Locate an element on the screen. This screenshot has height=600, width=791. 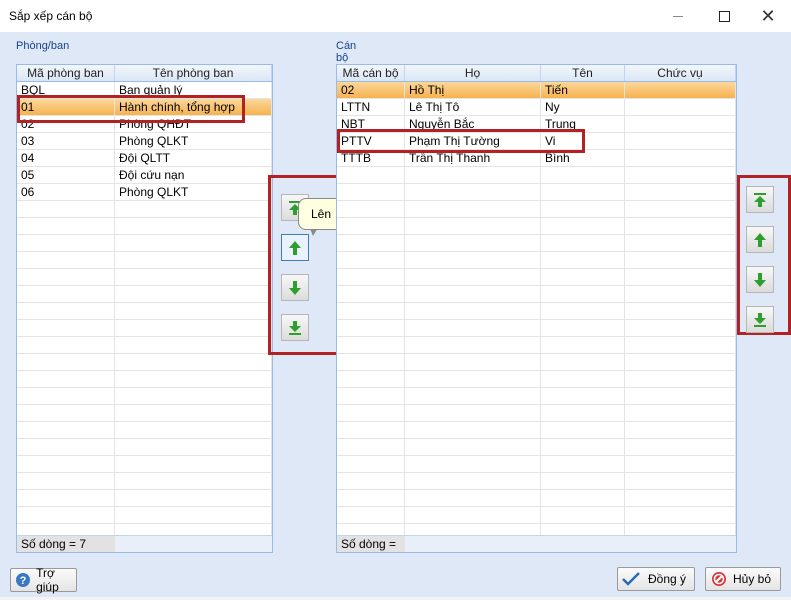
window-title: Sắp xếp cán bộ is located at coordinates (51, 16).